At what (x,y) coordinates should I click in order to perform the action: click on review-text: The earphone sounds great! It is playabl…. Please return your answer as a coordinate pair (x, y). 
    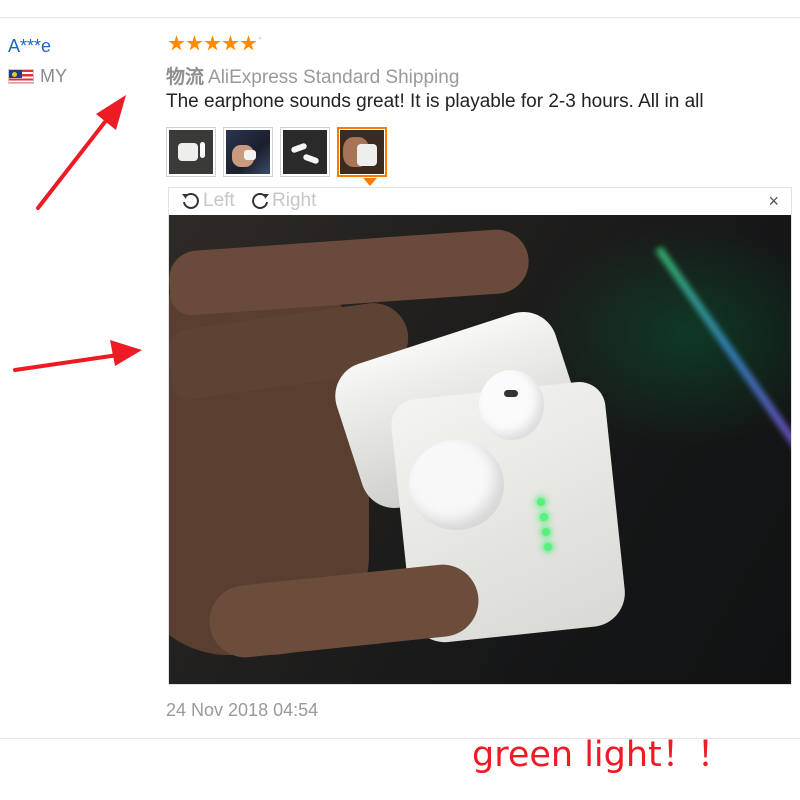
    Looking at the image, I should click on (435, 101).